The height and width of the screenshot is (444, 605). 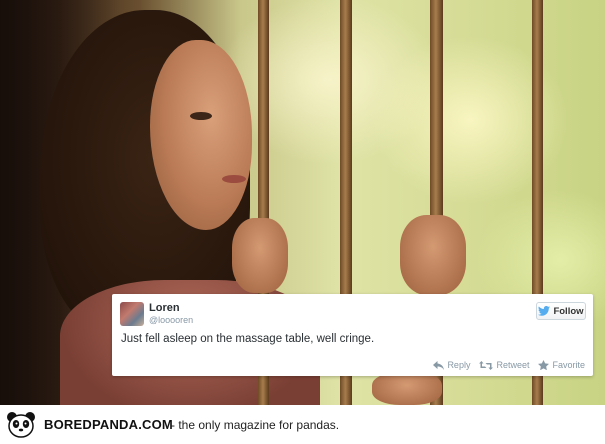 What do you see at coordinates (260, 255) in the screenshot?
I see `woman-hand-left` at bounding box center [260, 255].